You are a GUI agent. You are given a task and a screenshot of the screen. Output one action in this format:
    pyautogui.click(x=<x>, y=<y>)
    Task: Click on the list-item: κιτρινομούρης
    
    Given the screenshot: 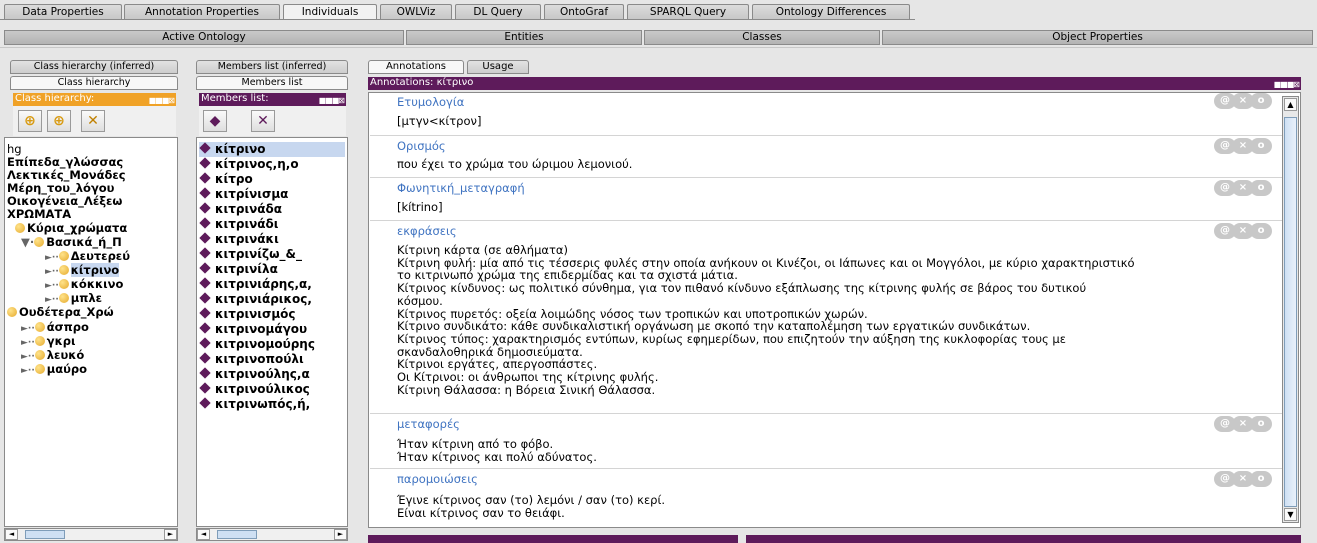 What is the action you would take?
    pyautogui.click(x=257, y=344)
    